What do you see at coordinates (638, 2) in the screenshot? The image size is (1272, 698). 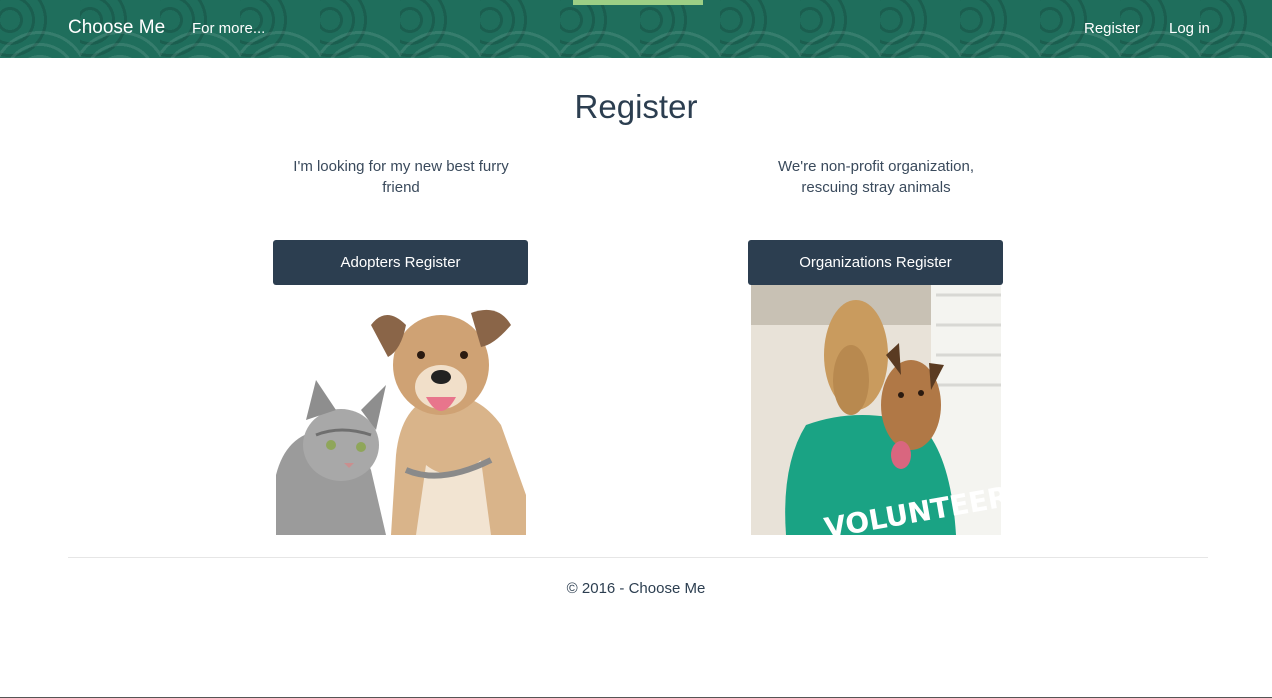 I see `nav-accent-bar` at bounding box center [638, 2].